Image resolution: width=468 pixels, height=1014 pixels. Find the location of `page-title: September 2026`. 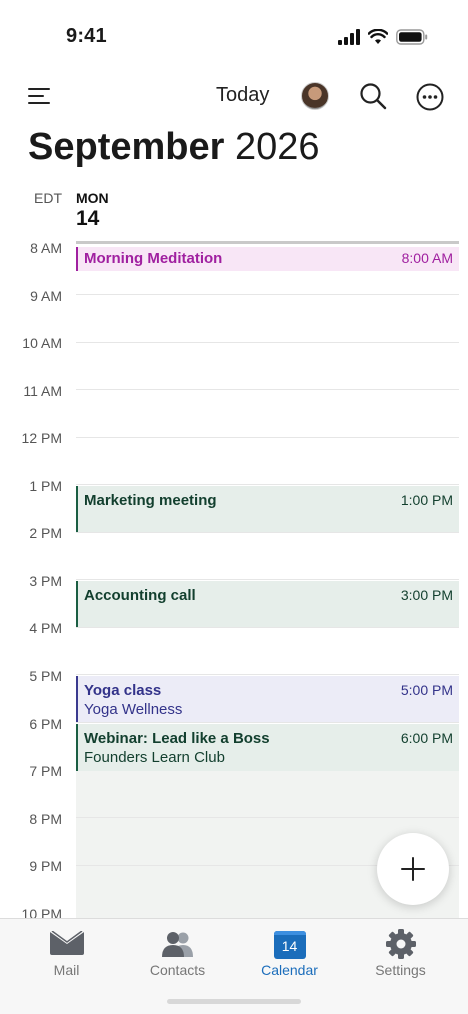

page-title: September 2026 is located at coordinates (174, 147).